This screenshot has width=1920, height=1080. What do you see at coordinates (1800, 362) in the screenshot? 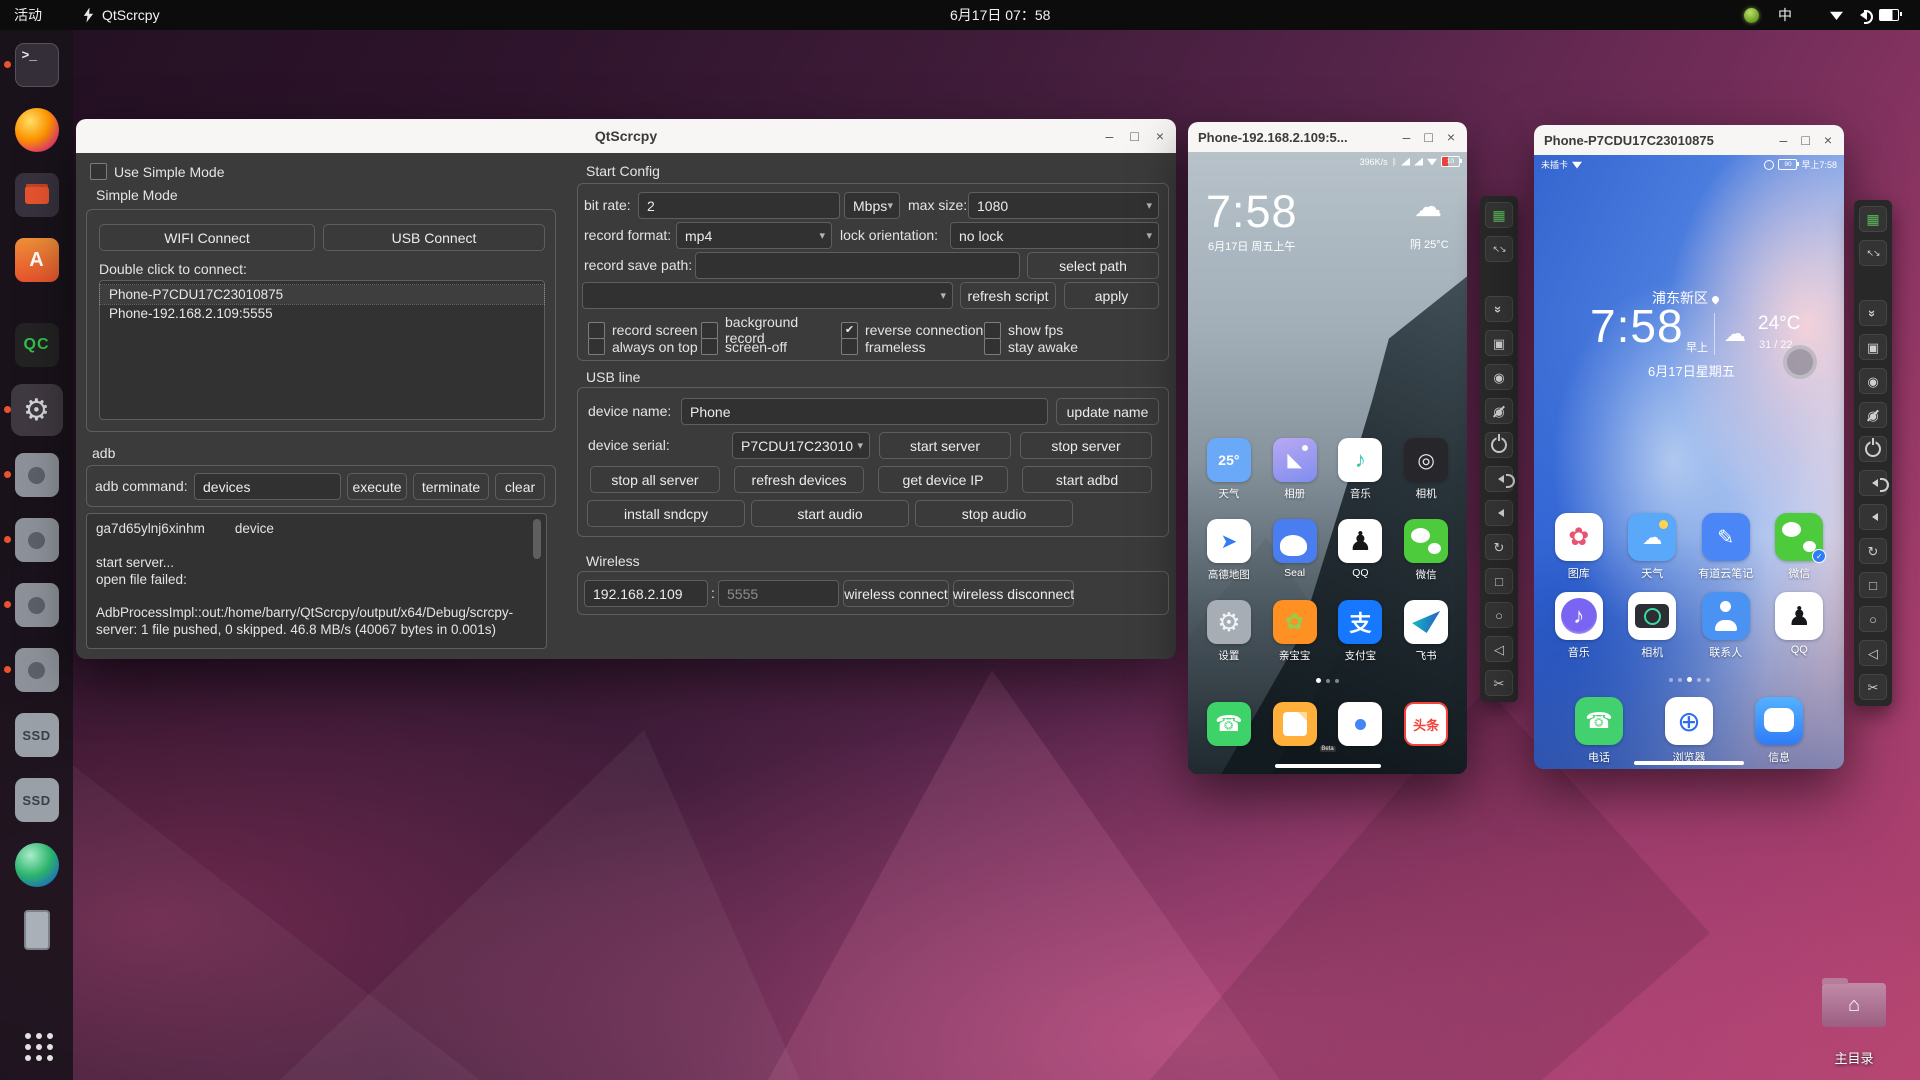
I see `assistive-ball` at bounding box center [1800, 362].